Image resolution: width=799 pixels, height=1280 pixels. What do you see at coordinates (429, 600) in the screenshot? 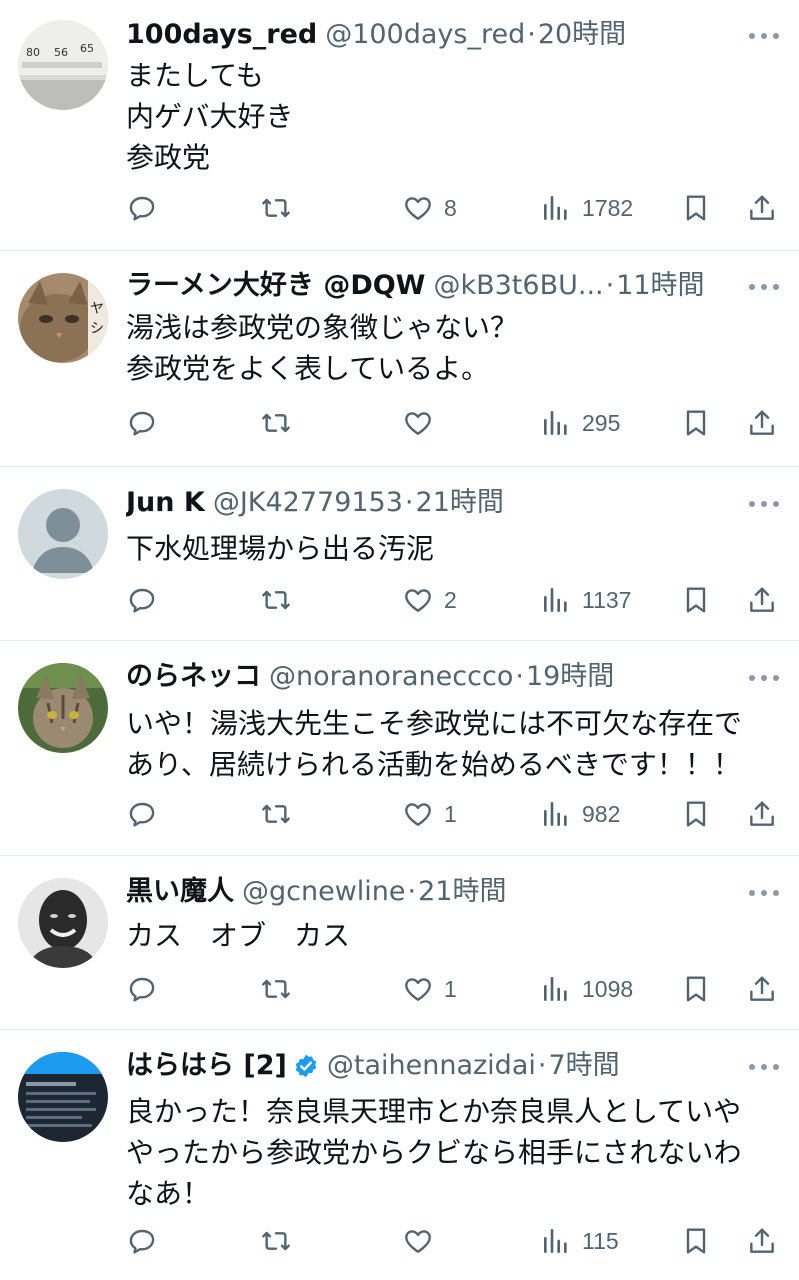
I see `like-button: 2` at bounding box center [429, 600].